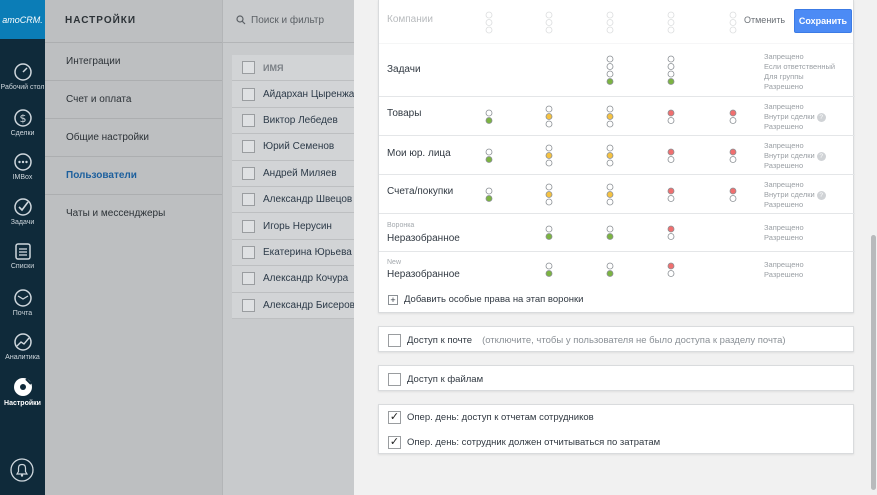 The image size is (877, 495). What do you see at coordinates (394, 417) in the screenshot?
I see `oper-report-checkbox: ✓` at bounding box center [394, 417].